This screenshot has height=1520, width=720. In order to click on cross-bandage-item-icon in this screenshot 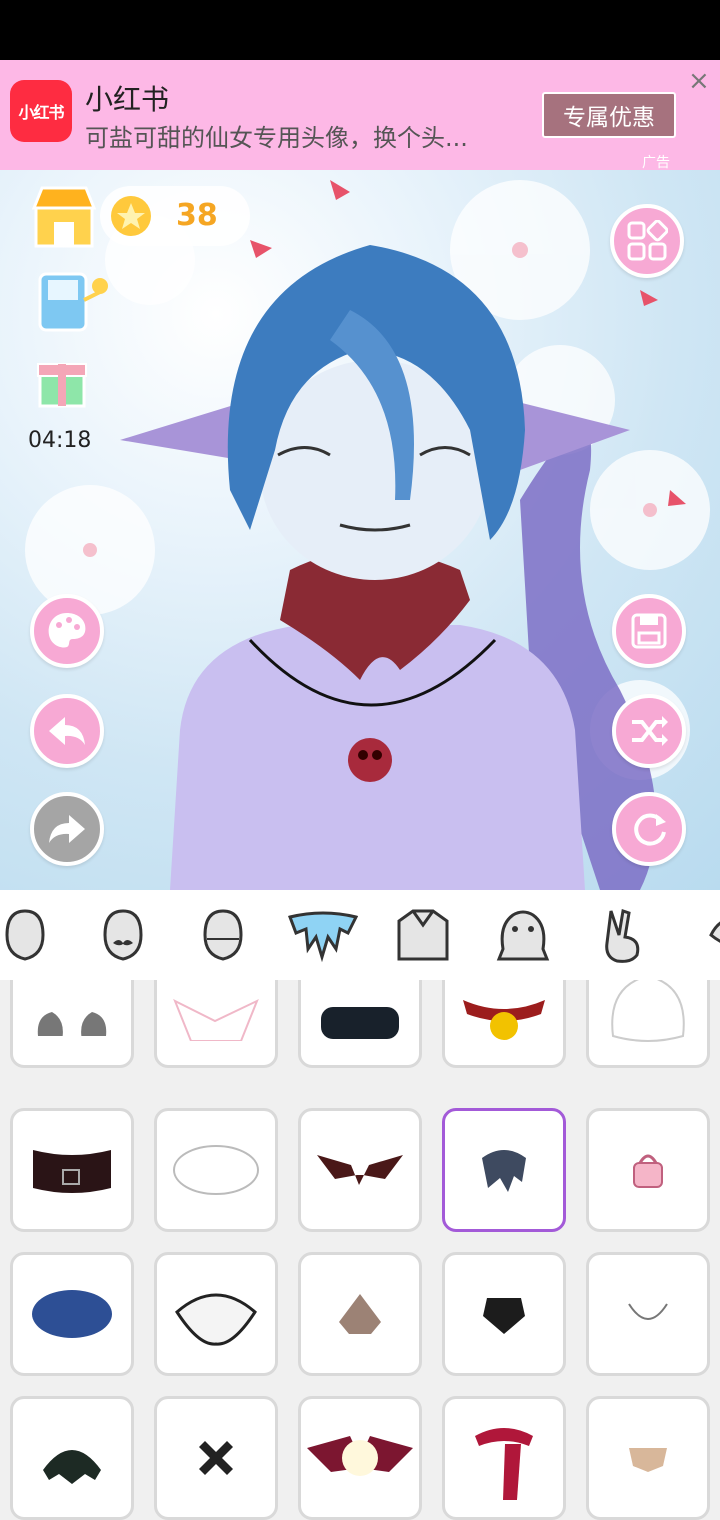, I will do `click(216, 1458)`.